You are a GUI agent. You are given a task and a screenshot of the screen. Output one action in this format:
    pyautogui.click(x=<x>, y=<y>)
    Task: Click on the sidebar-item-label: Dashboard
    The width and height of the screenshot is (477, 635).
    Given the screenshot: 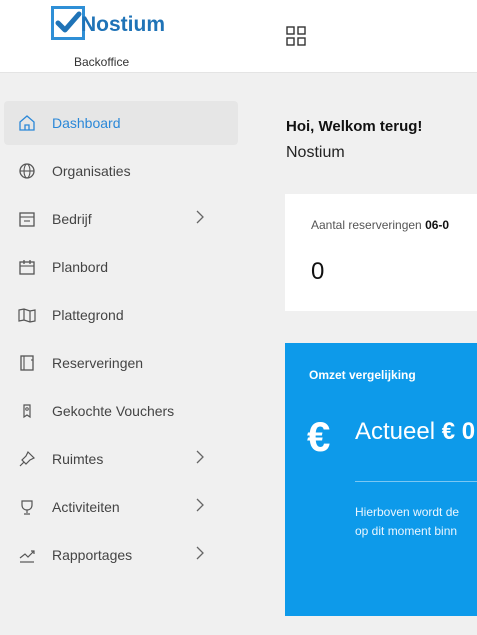 What is the action you would take?
    pyautogui.click(x=86, y=123)
    